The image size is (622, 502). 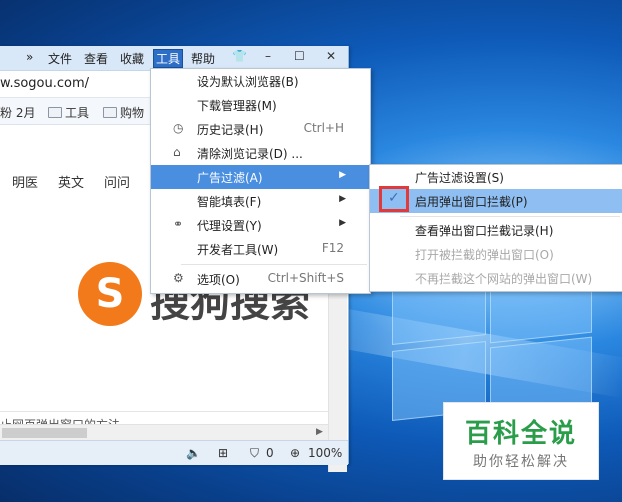 What do you see at coordinates (25, 181) in the screenshot?
I see `nav-link-mingyi: 明医` at bounding box center [25, 181].